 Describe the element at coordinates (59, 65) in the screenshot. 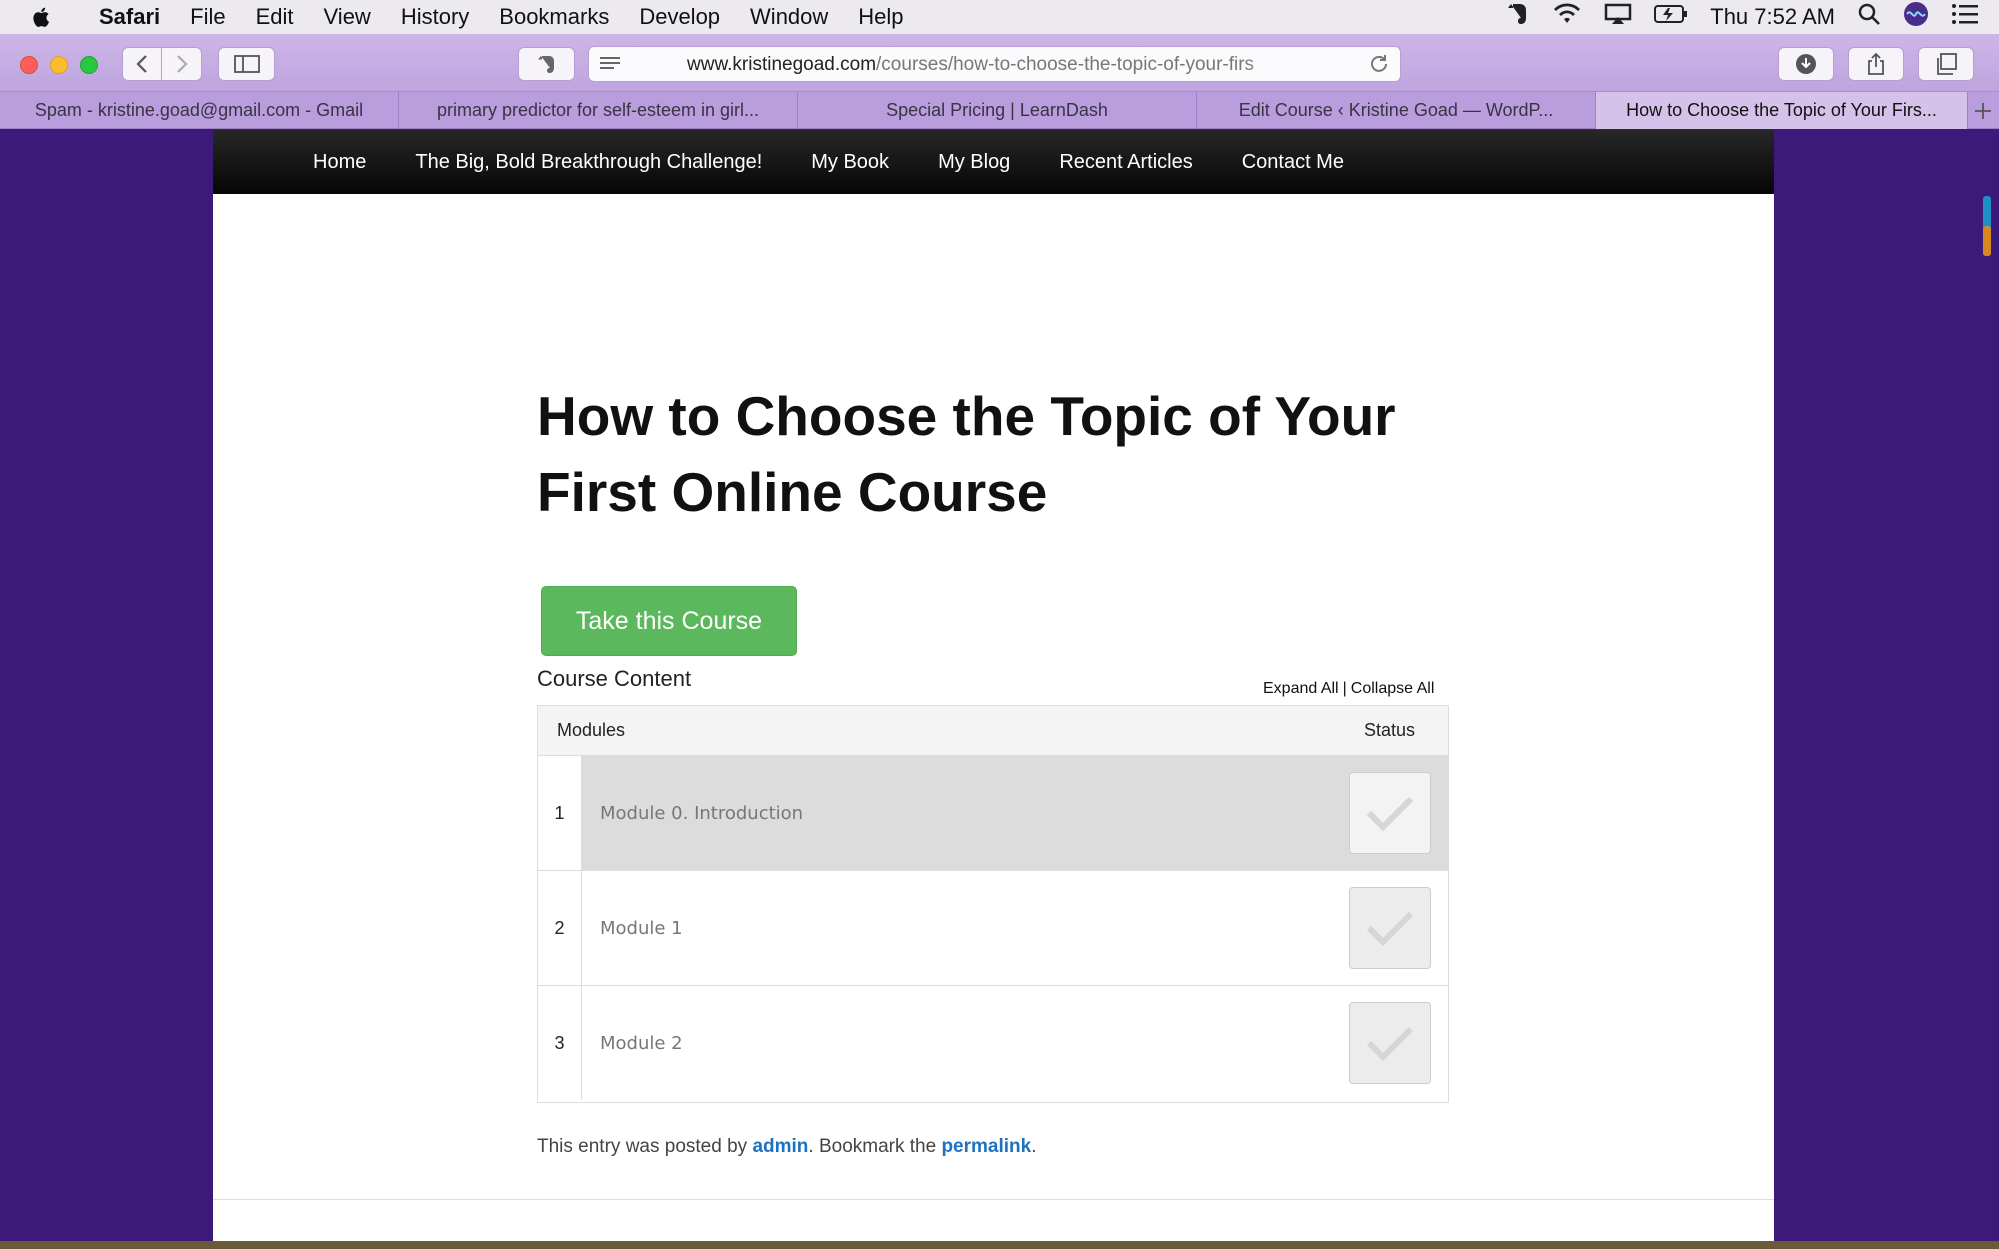

I see `minimize-window-button` at that location.